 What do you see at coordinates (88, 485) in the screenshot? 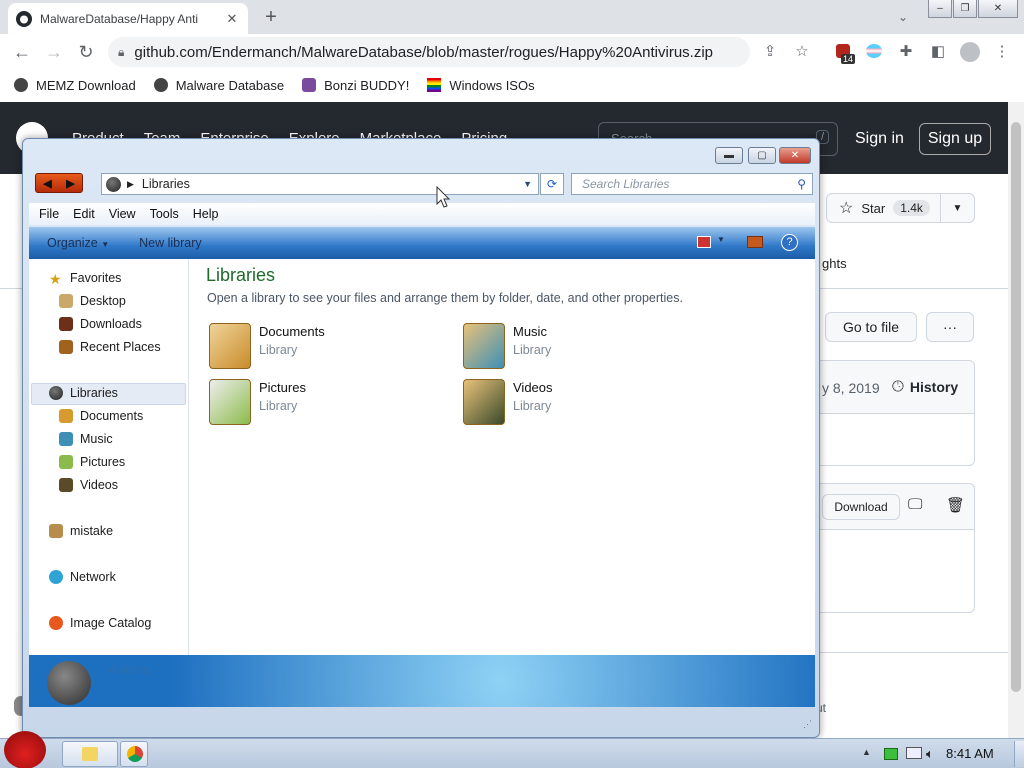
I see `nav-videos: Videos` at bounding box center [88, 485].